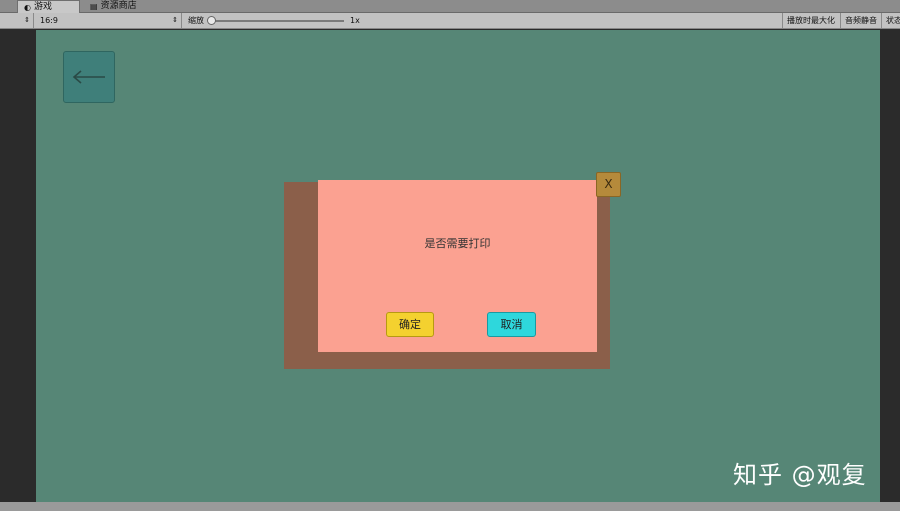 The width and height of the screenshot is (900, 511). What do you see at coordinates (811, 20) in the screenshot?
I see `maximize-on-play-button: 播放时最大化` at bounding box center [811, 20].